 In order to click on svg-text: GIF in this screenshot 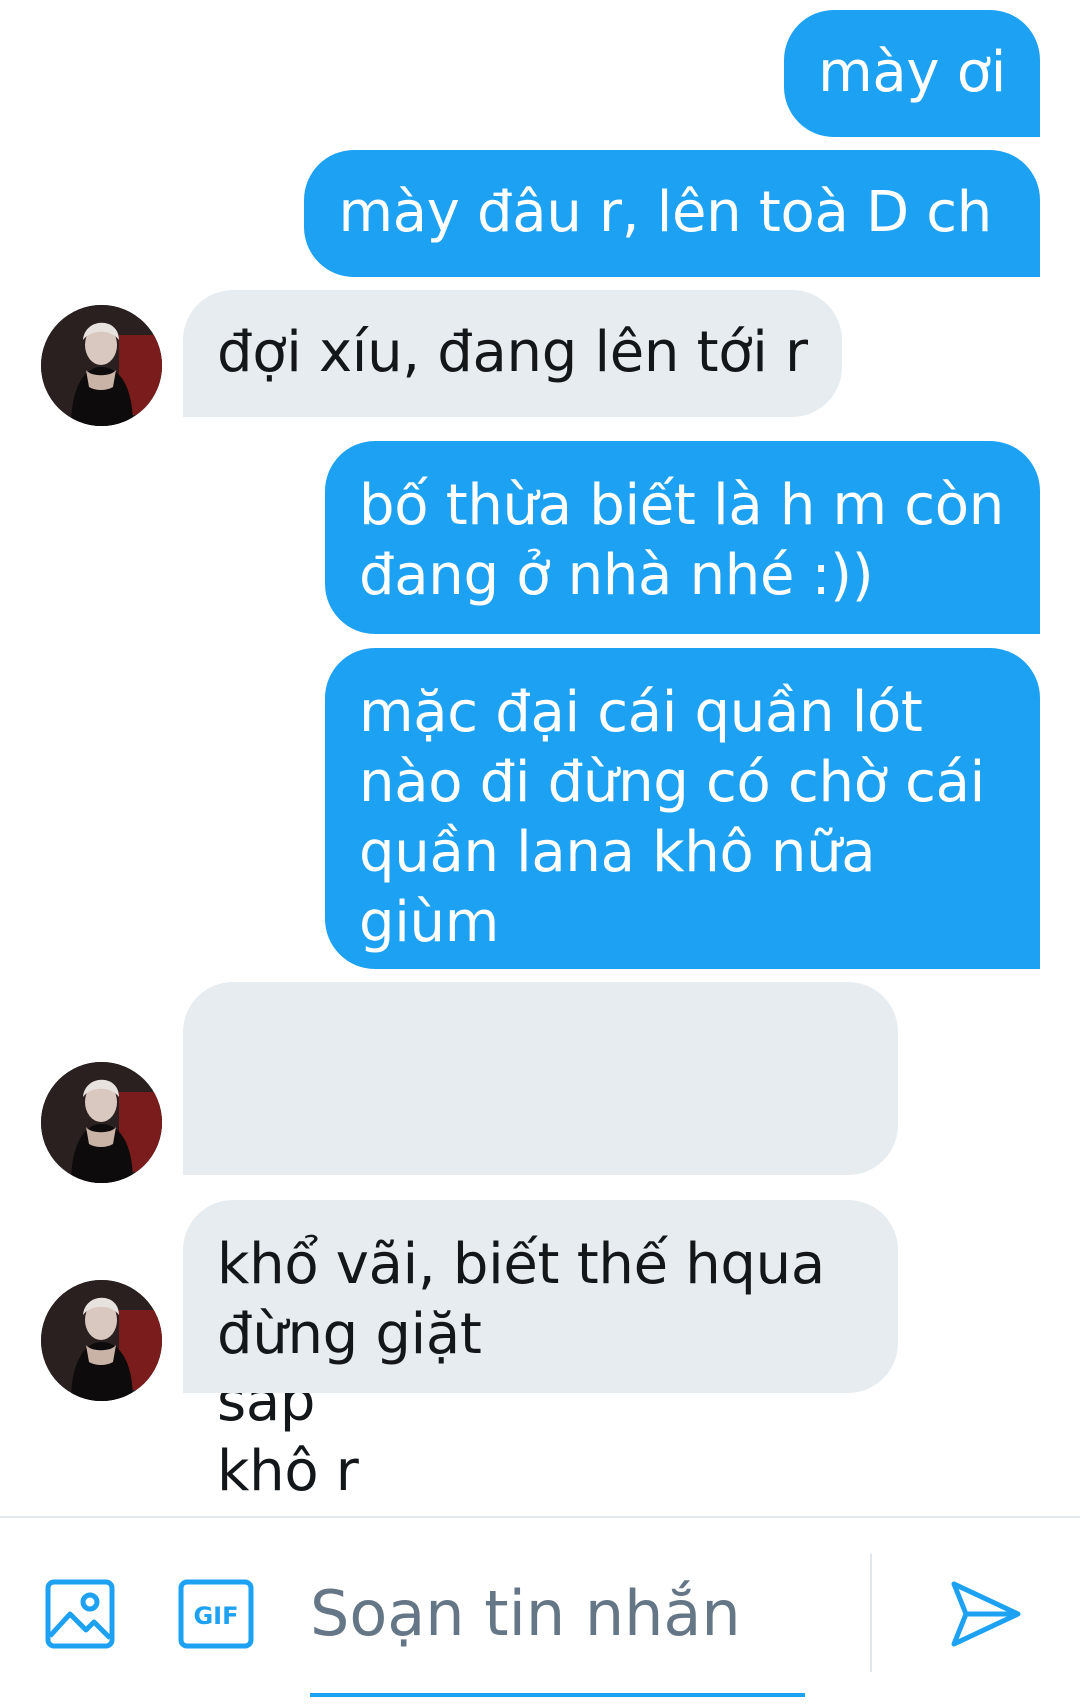, I will do `click(215, 1616)`.